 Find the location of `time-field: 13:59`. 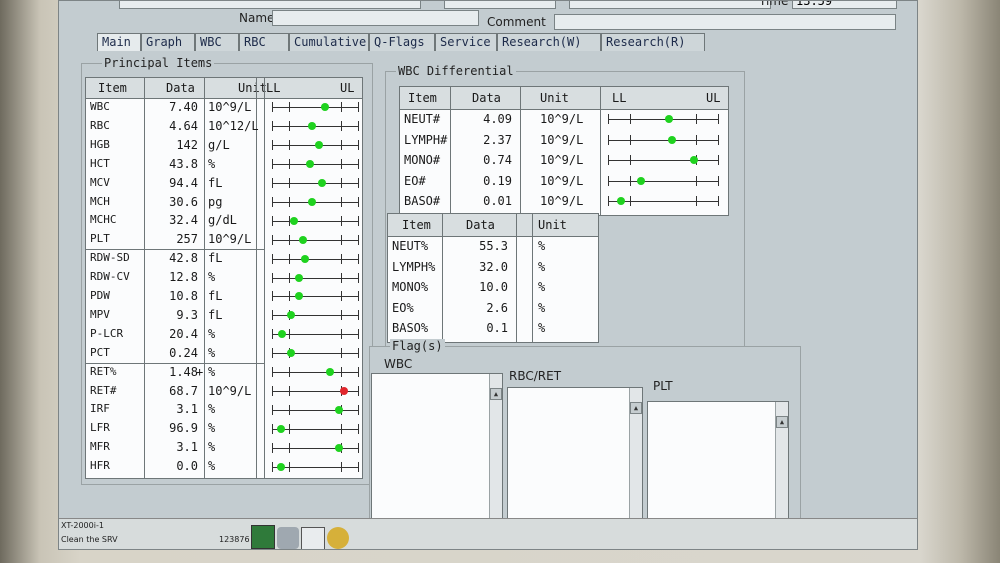

time-field: 13:59 is located at coordinates (844, 5).